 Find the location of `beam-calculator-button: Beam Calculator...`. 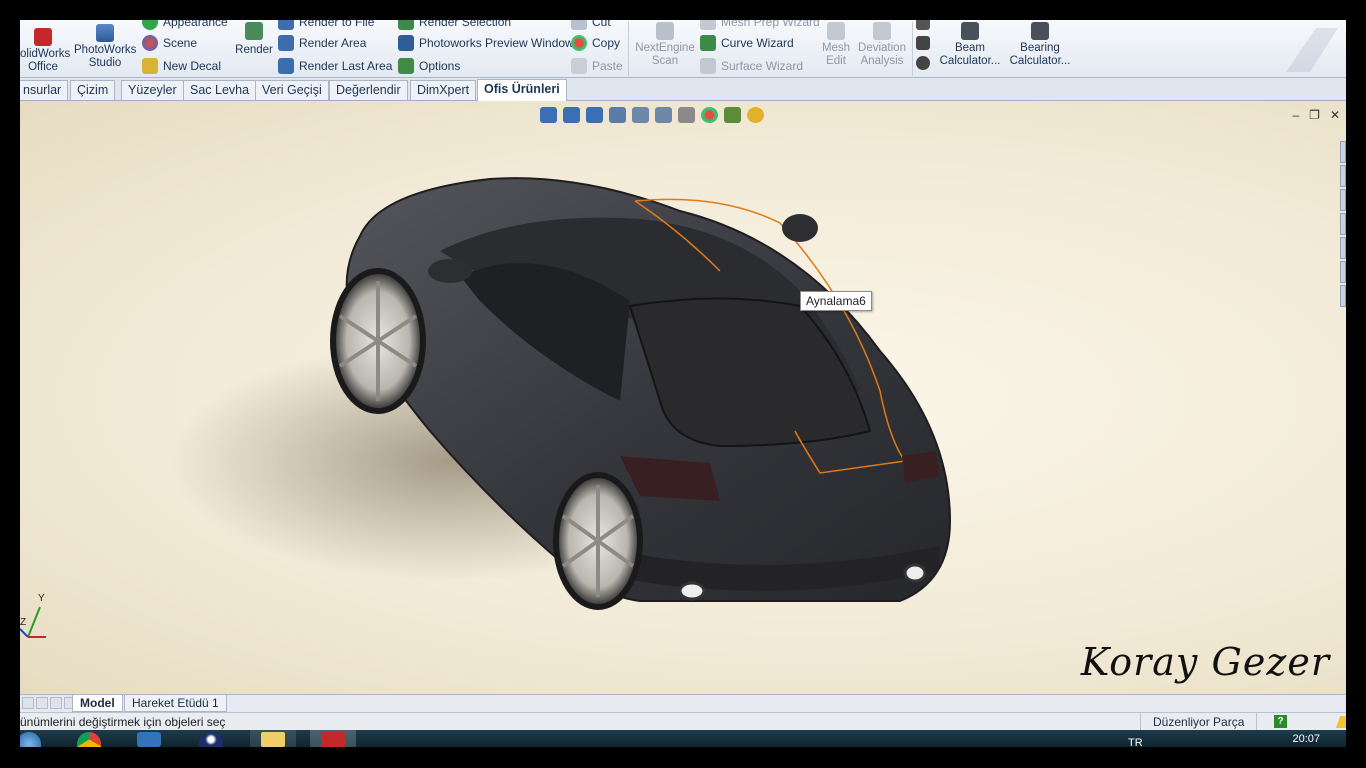

beam-calculator-button: Beam Calculator... is located at coordinates (970, 45).